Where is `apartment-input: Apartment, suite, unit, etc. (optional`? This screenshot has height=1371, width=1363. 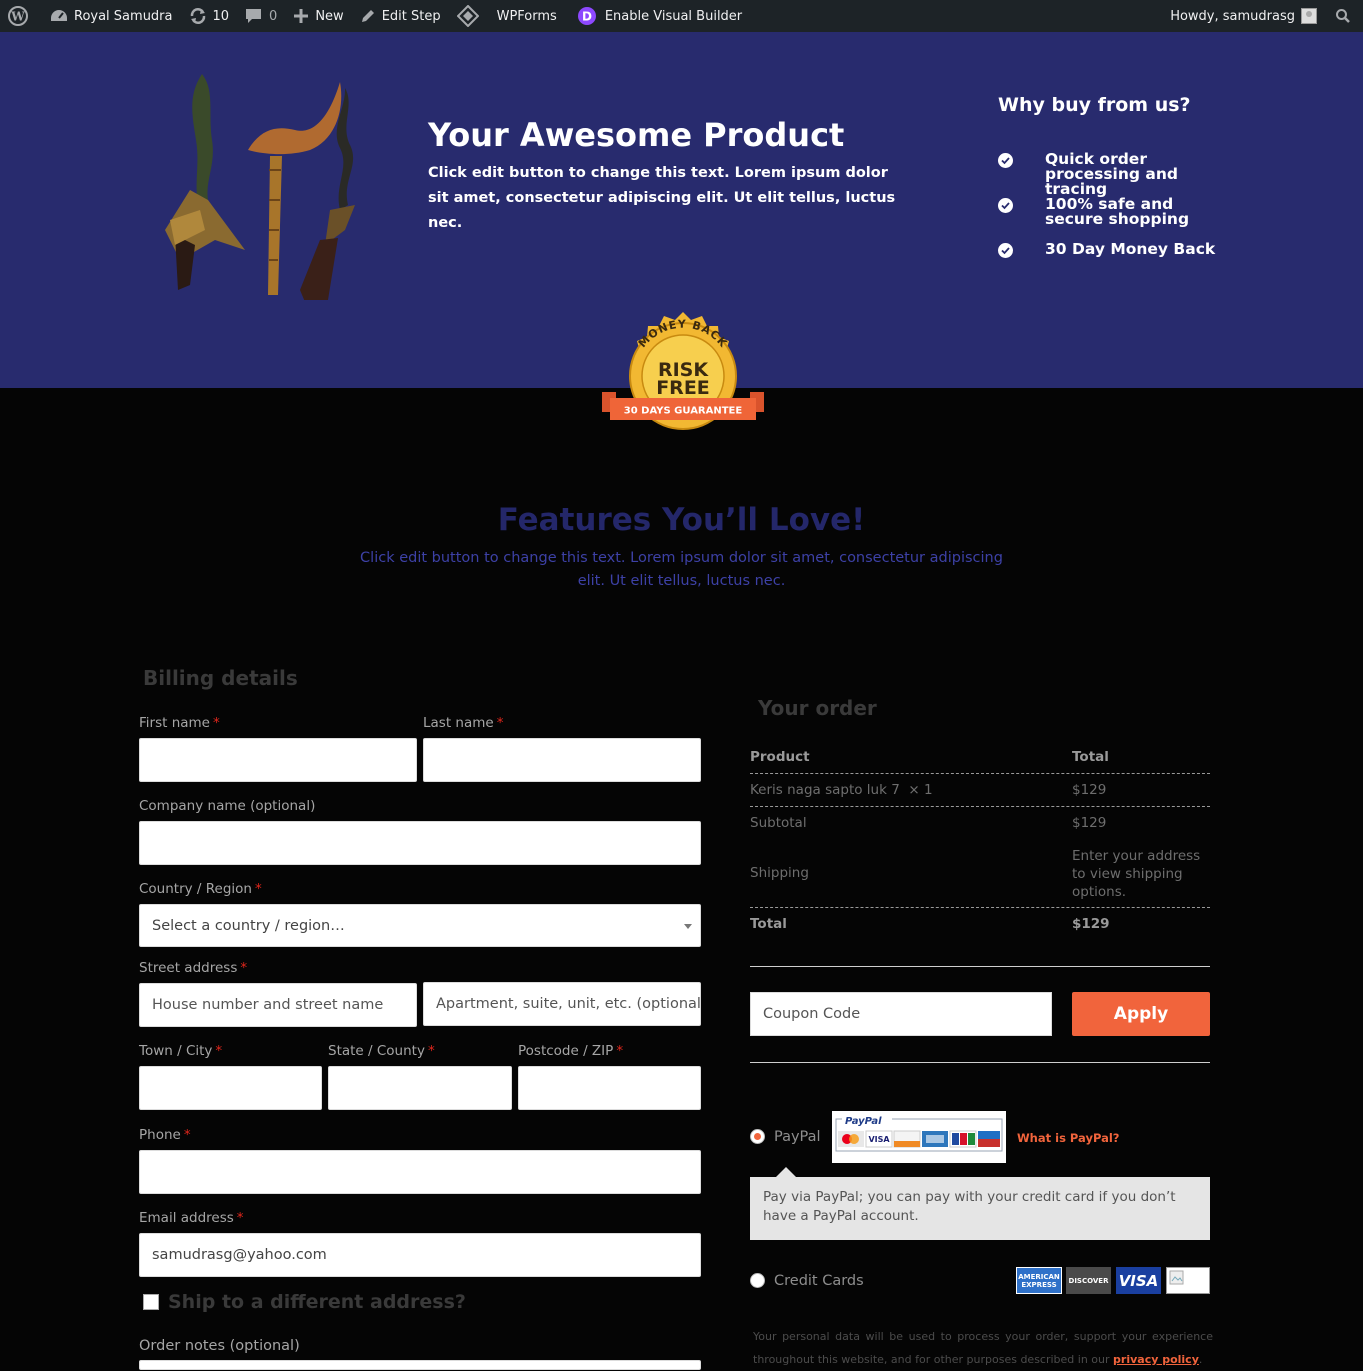 apartment-input: Apartment, suite, unit, etc. (optional is located at coordinates (562, 1004).